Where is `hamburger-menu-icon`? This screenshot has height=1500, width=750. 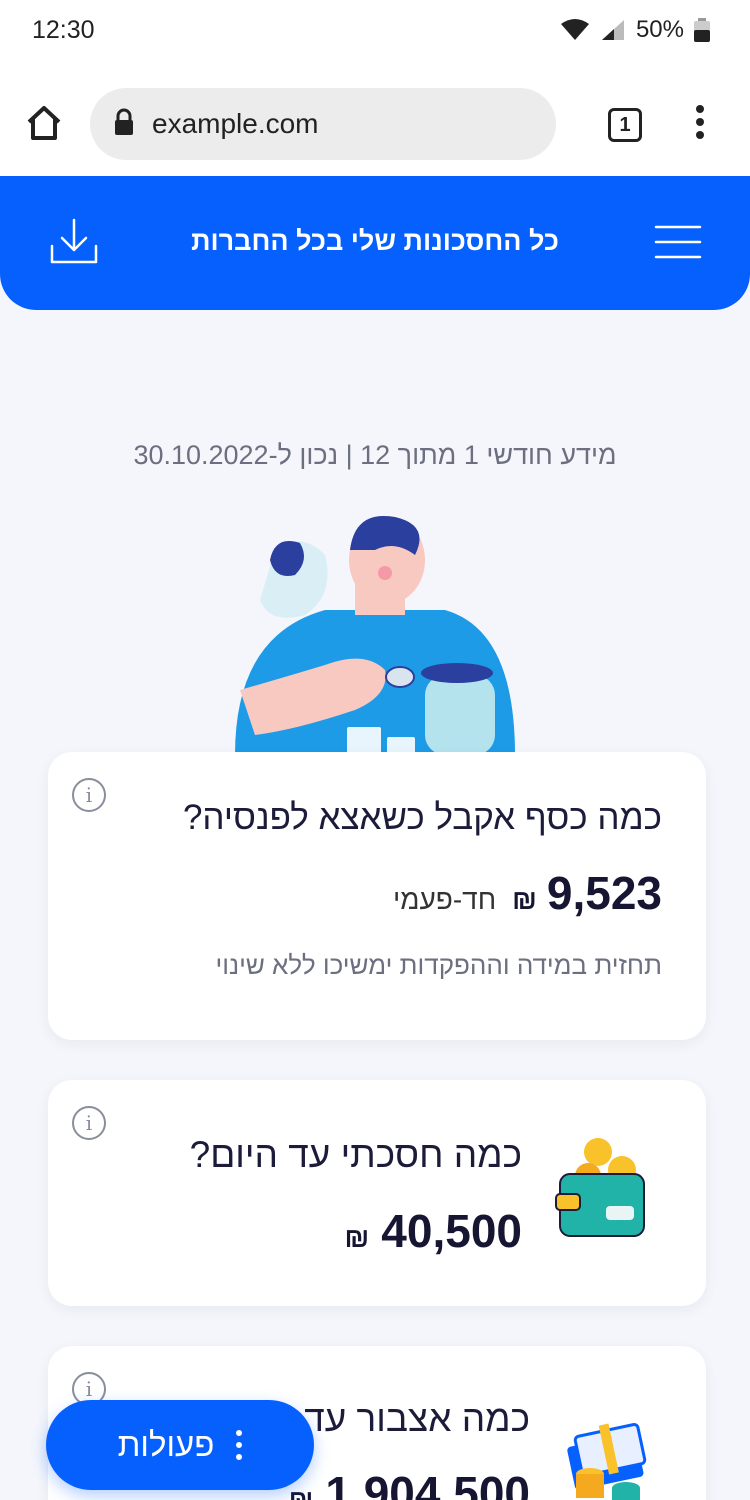 hamburger-menu-icon is located at coordinates (678, 244).